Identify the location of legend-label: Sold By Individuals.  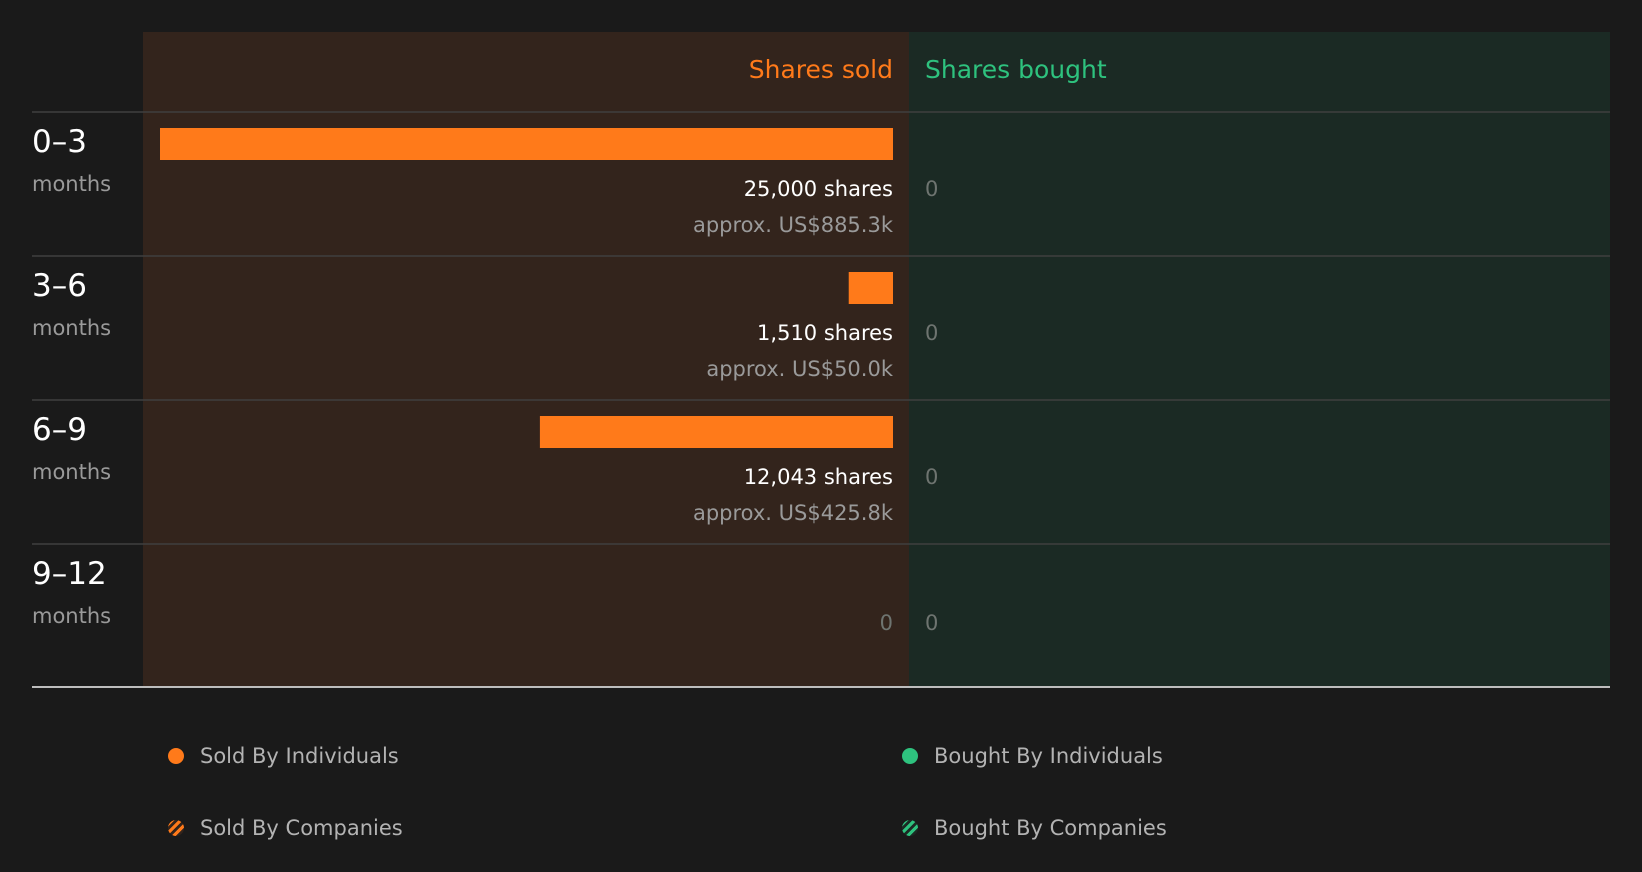
(299, 756).